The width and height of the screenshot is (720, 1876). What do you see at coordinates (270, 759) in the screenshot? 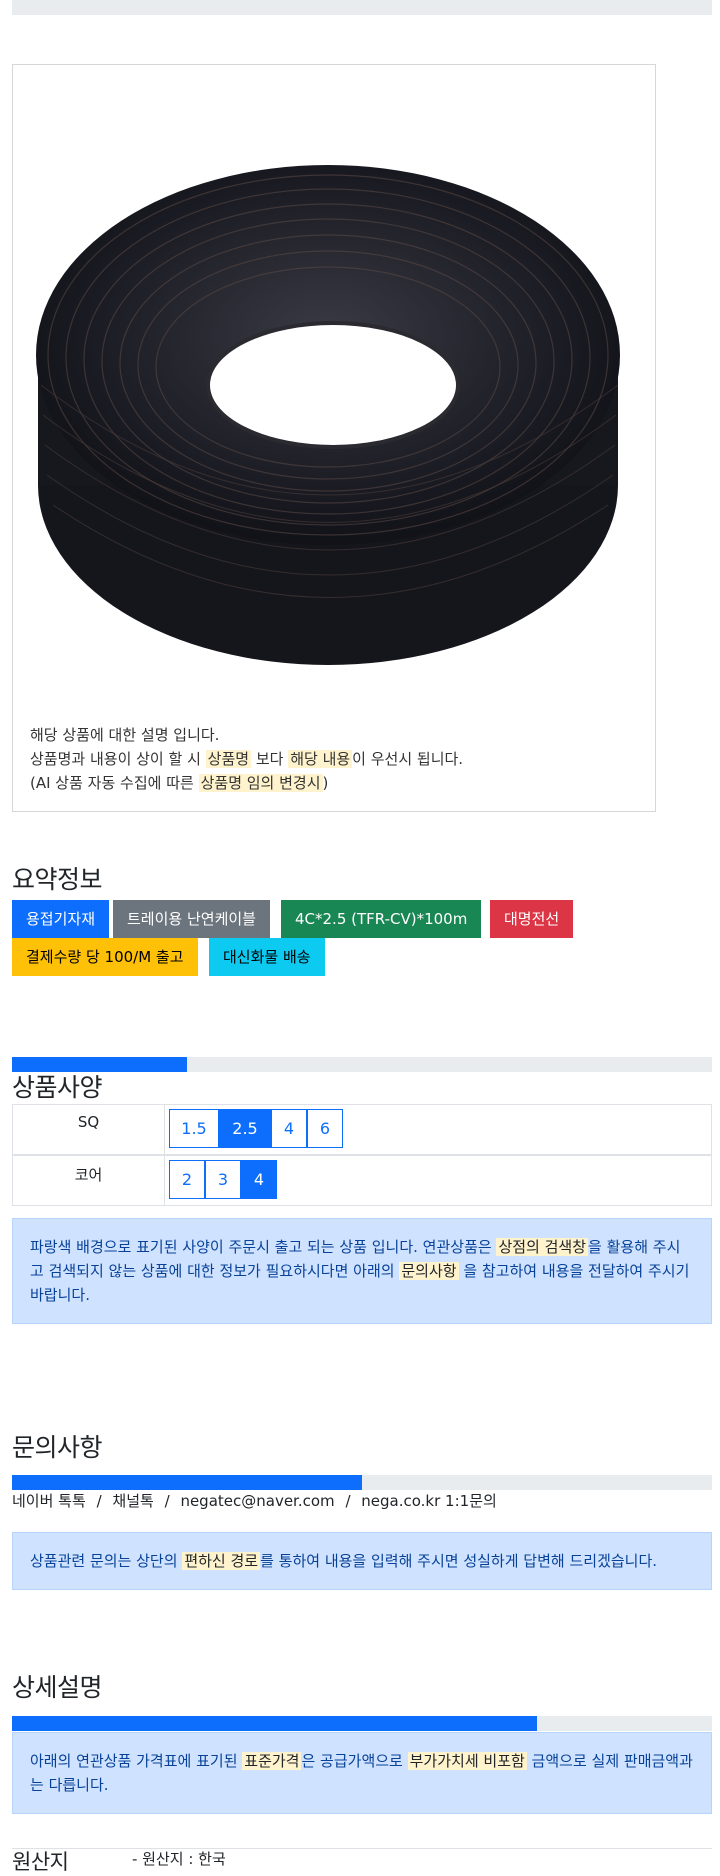
I see `desc-text: 보다` at bounding box center [270, 759].